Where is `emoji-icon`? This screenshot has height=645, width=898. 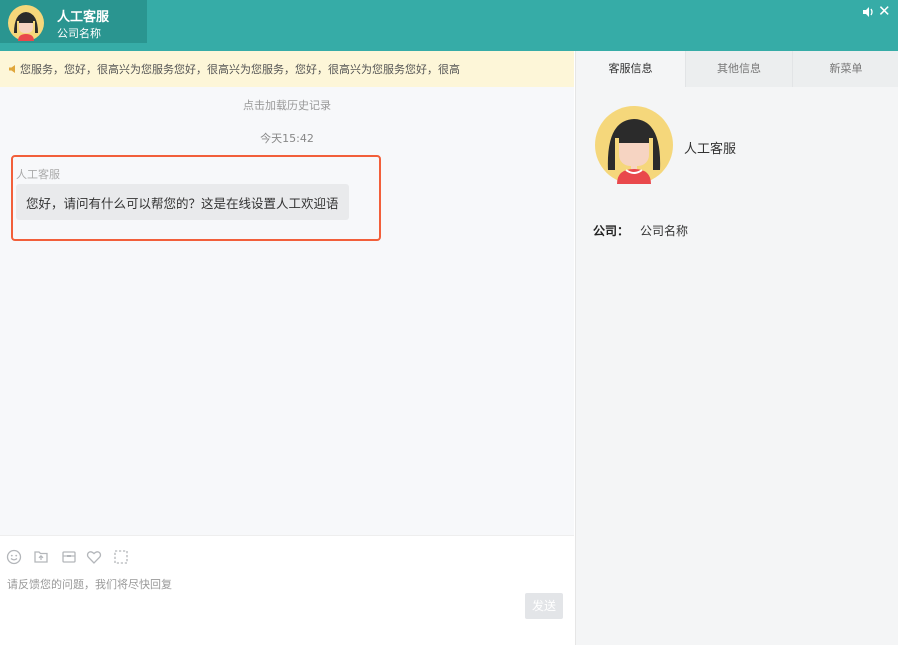
emoji-icon is located at coordinates (14, 557).